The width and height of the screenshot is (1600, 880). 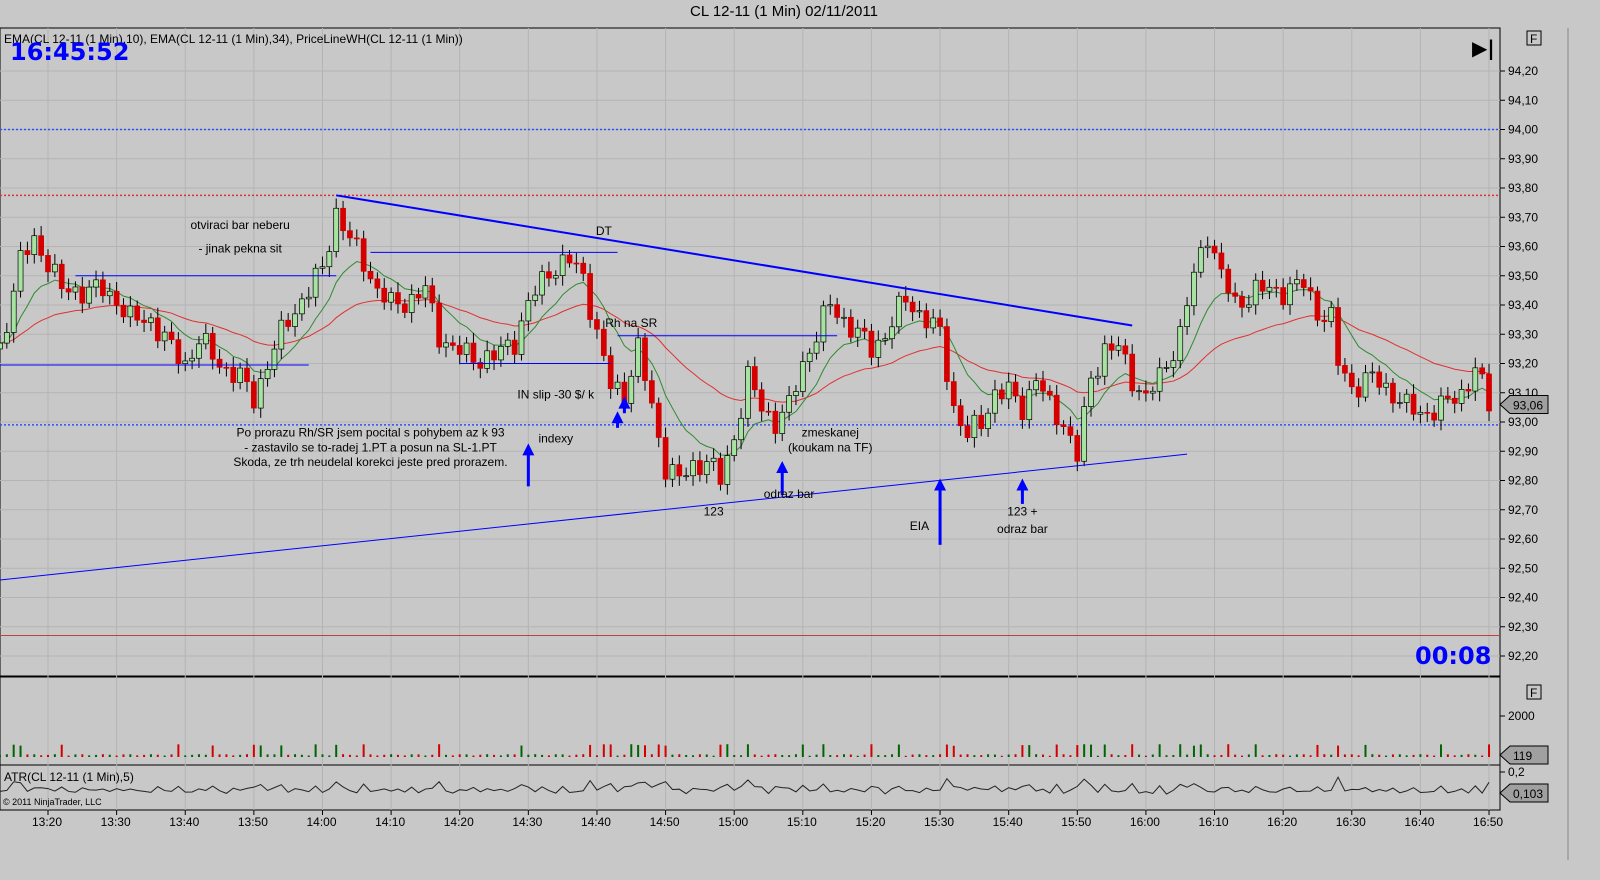 What do you see at coordinates (1522, 756) in the screenshot?
I see `volume-last: 119` at bounding box center [1522, 756].